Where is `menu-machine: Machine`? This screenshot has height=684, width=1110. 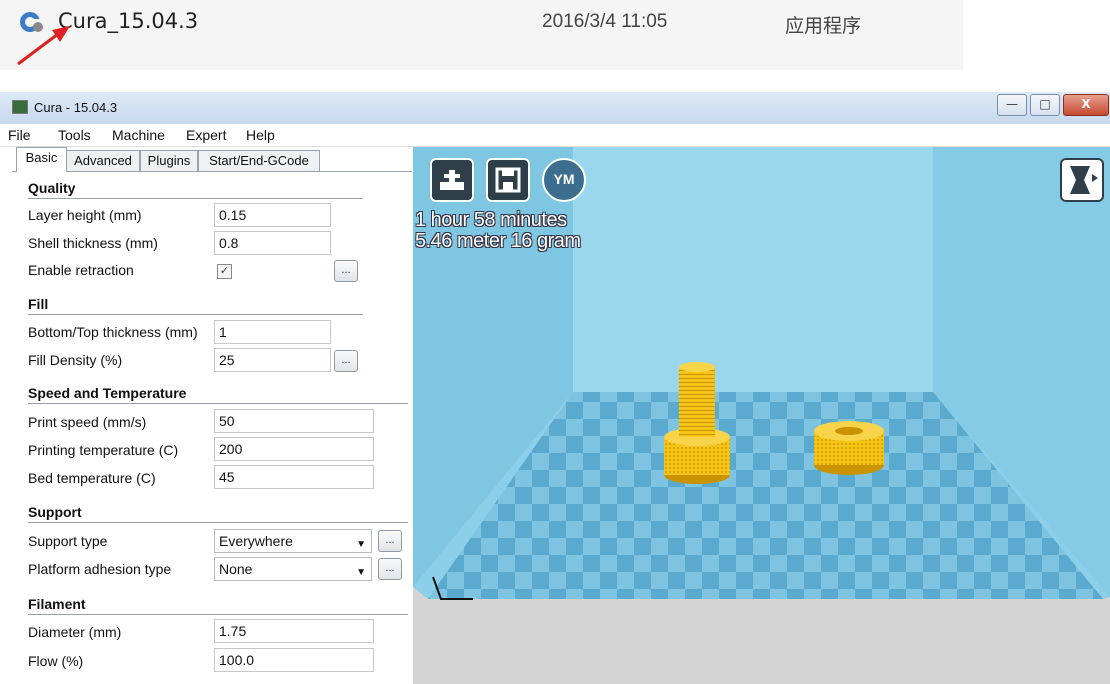
menu-machine: Machine is located at coordinates (138, 135).